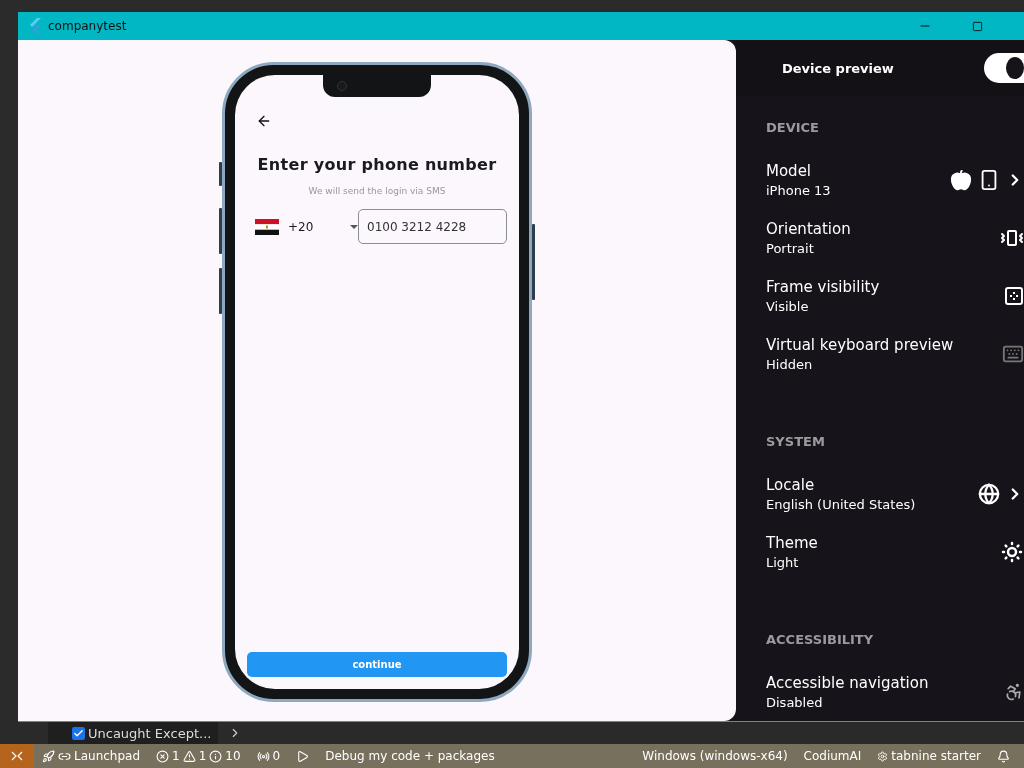 This screenshot has width=1024, height=768. I want to click on bell-icon, so click(1003, 756).